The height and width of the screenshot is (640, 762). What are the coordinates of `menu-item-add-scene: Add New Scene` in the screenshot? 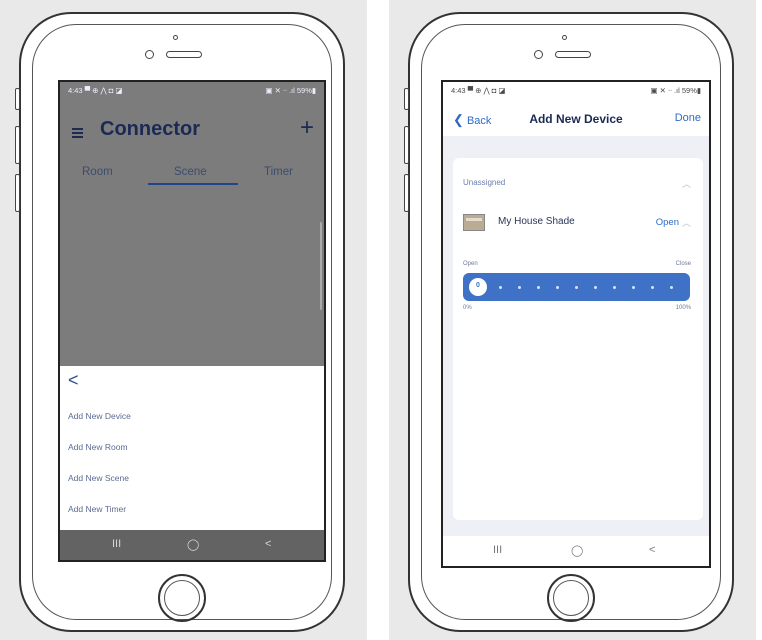 It's located at (98, 478).